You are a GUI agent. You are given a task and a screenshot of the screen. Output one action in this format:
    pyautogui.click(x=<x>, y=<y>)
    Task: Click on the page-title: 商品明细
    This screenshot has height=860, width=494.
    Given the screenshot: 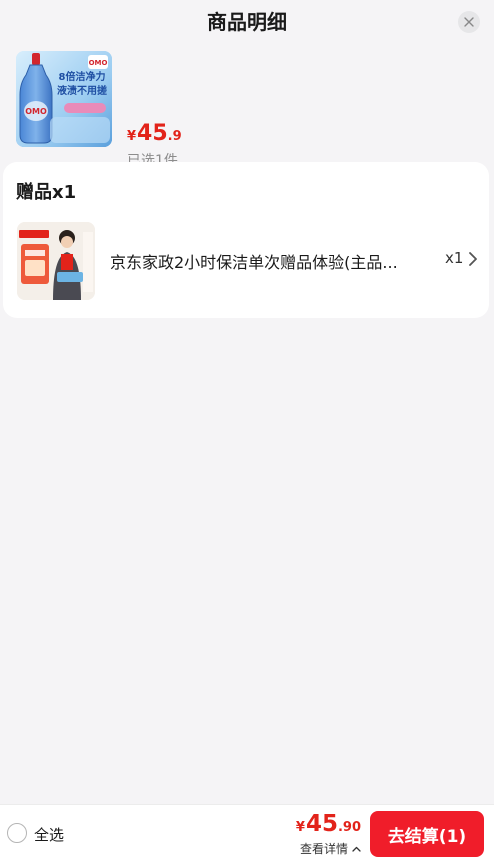 What is the action you would take?
    pyautogui.click(x=247, y=22)
    